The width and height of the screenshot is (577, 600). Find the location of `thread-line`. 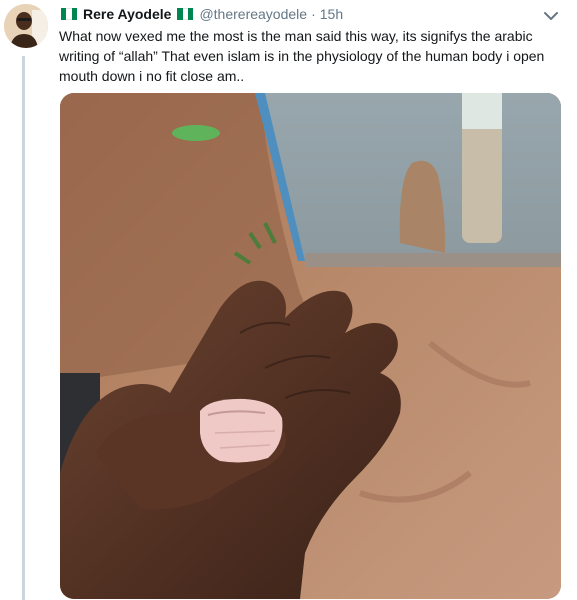

thread-line is located at coordinates (23, 328).